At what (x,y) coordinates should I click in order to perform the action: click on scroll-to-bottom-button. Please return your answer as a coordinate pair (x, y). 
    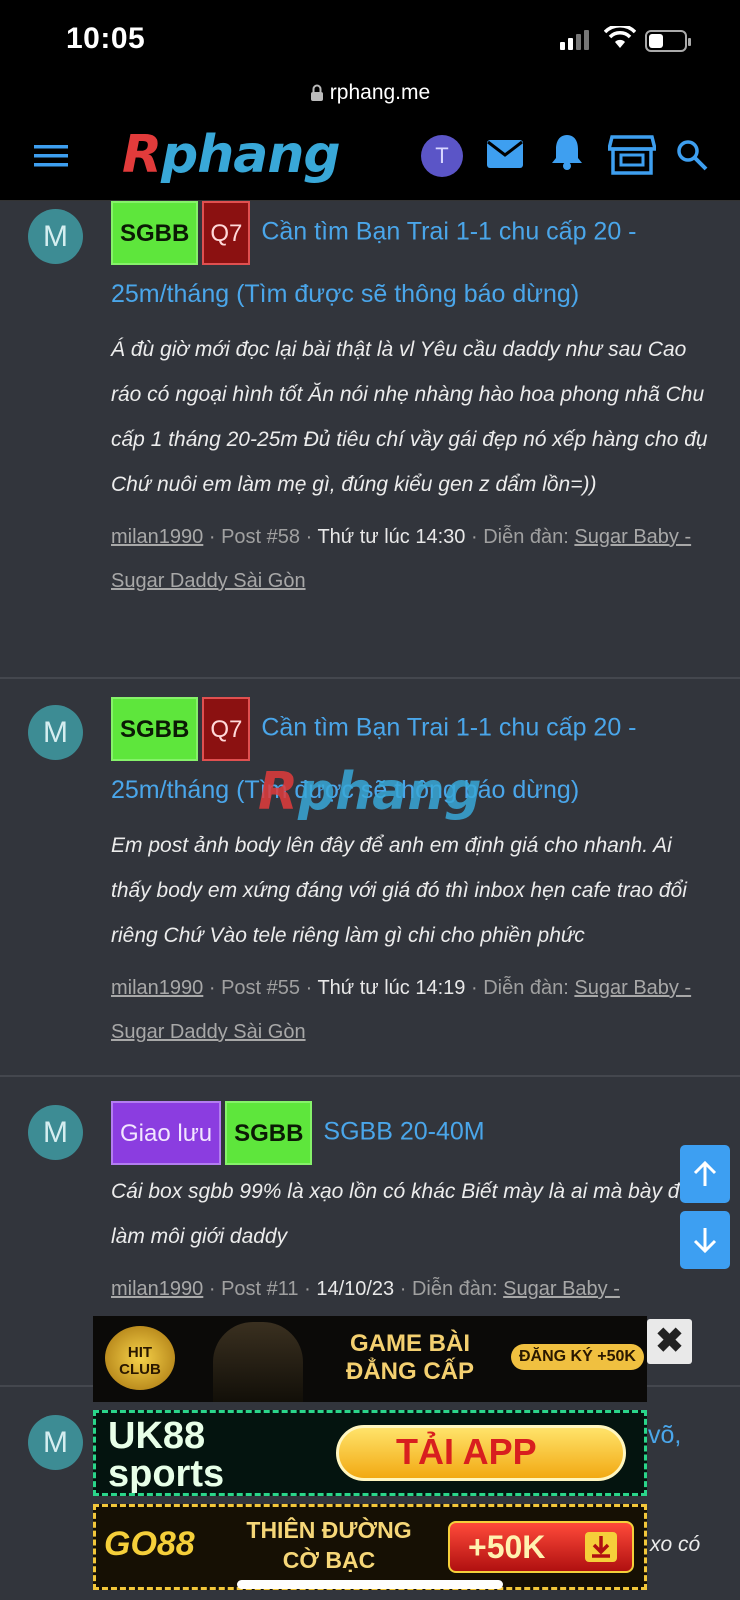
    Looking at the image, I should click on (705, 1240).